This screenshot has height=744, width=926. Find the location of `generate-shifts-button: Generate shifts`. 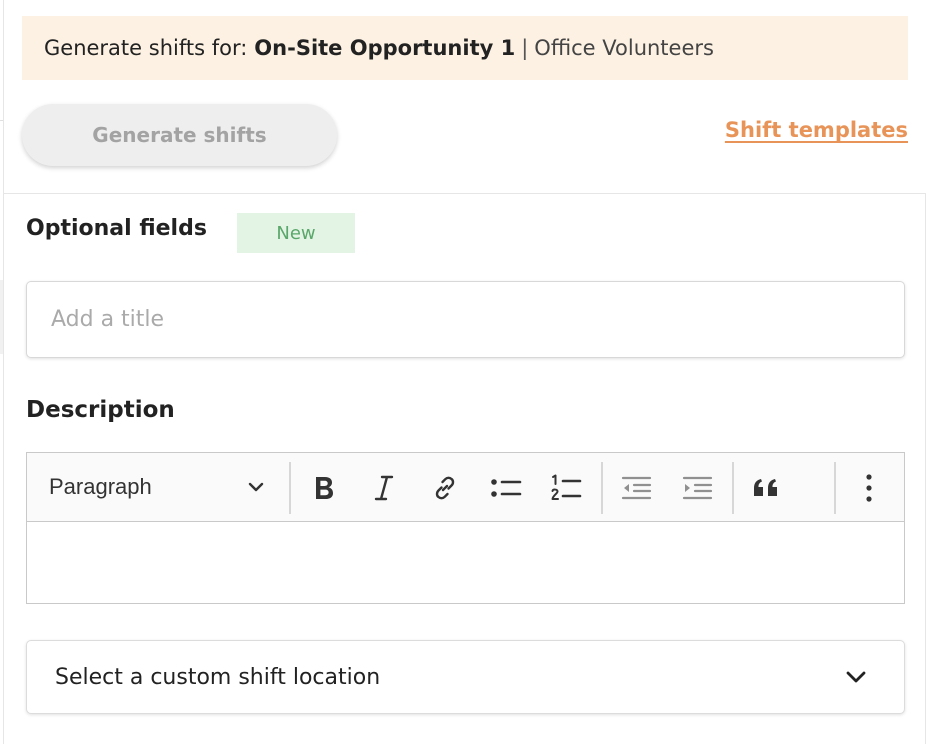

generate-shifts-button: Generate shifts is located at coordinates (179, 135).